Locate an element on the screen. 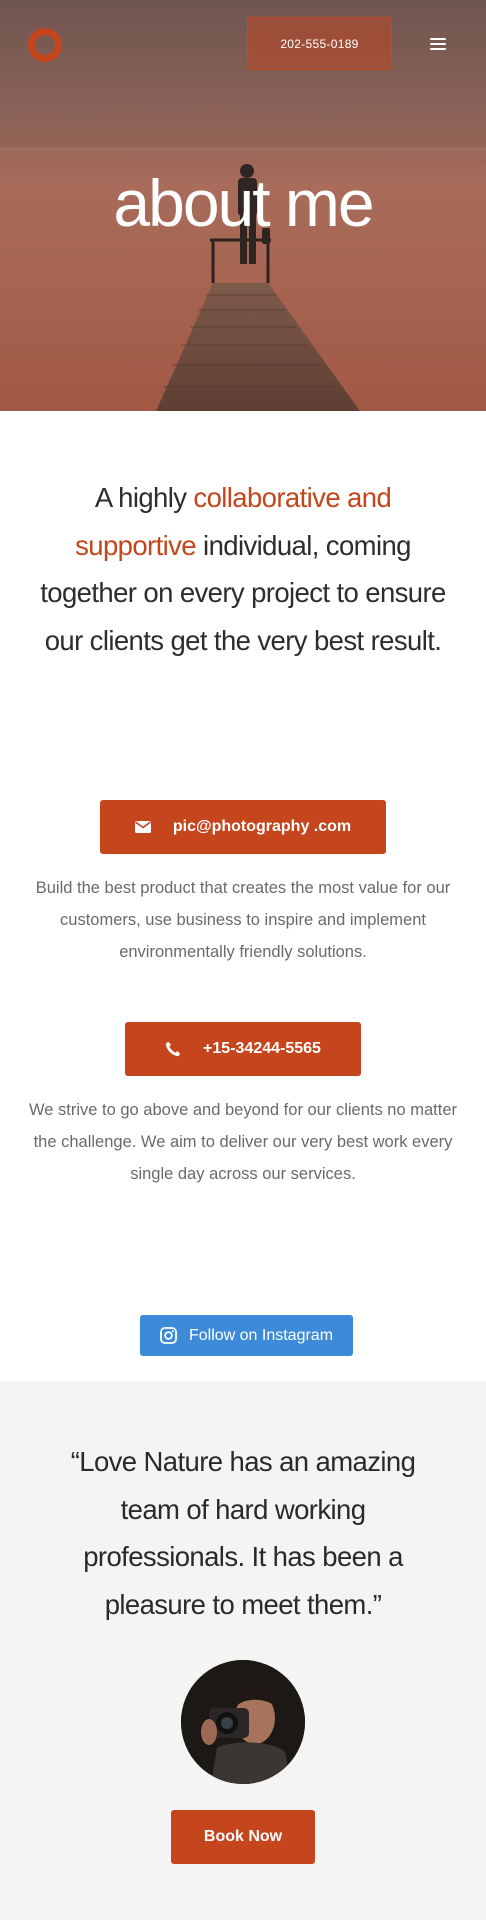 Image resolution: width=486 pixels, height=1920 pixels. phone-button: +15-34244-5565 is located at coordinates (243, 1049).